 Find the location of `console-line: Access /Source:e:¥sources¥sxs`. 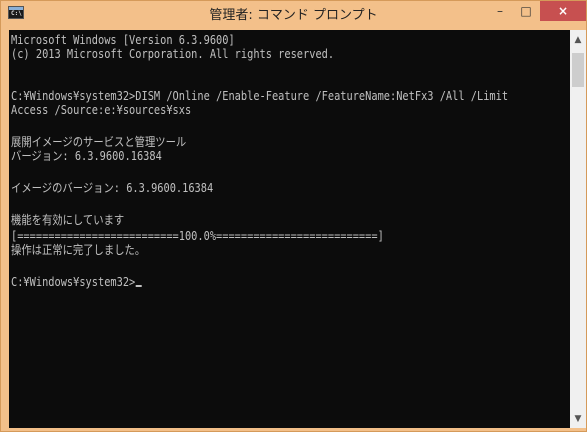

console-line: Access /Source:e:¥sources¥sxs is located at coordinates (101, 110).